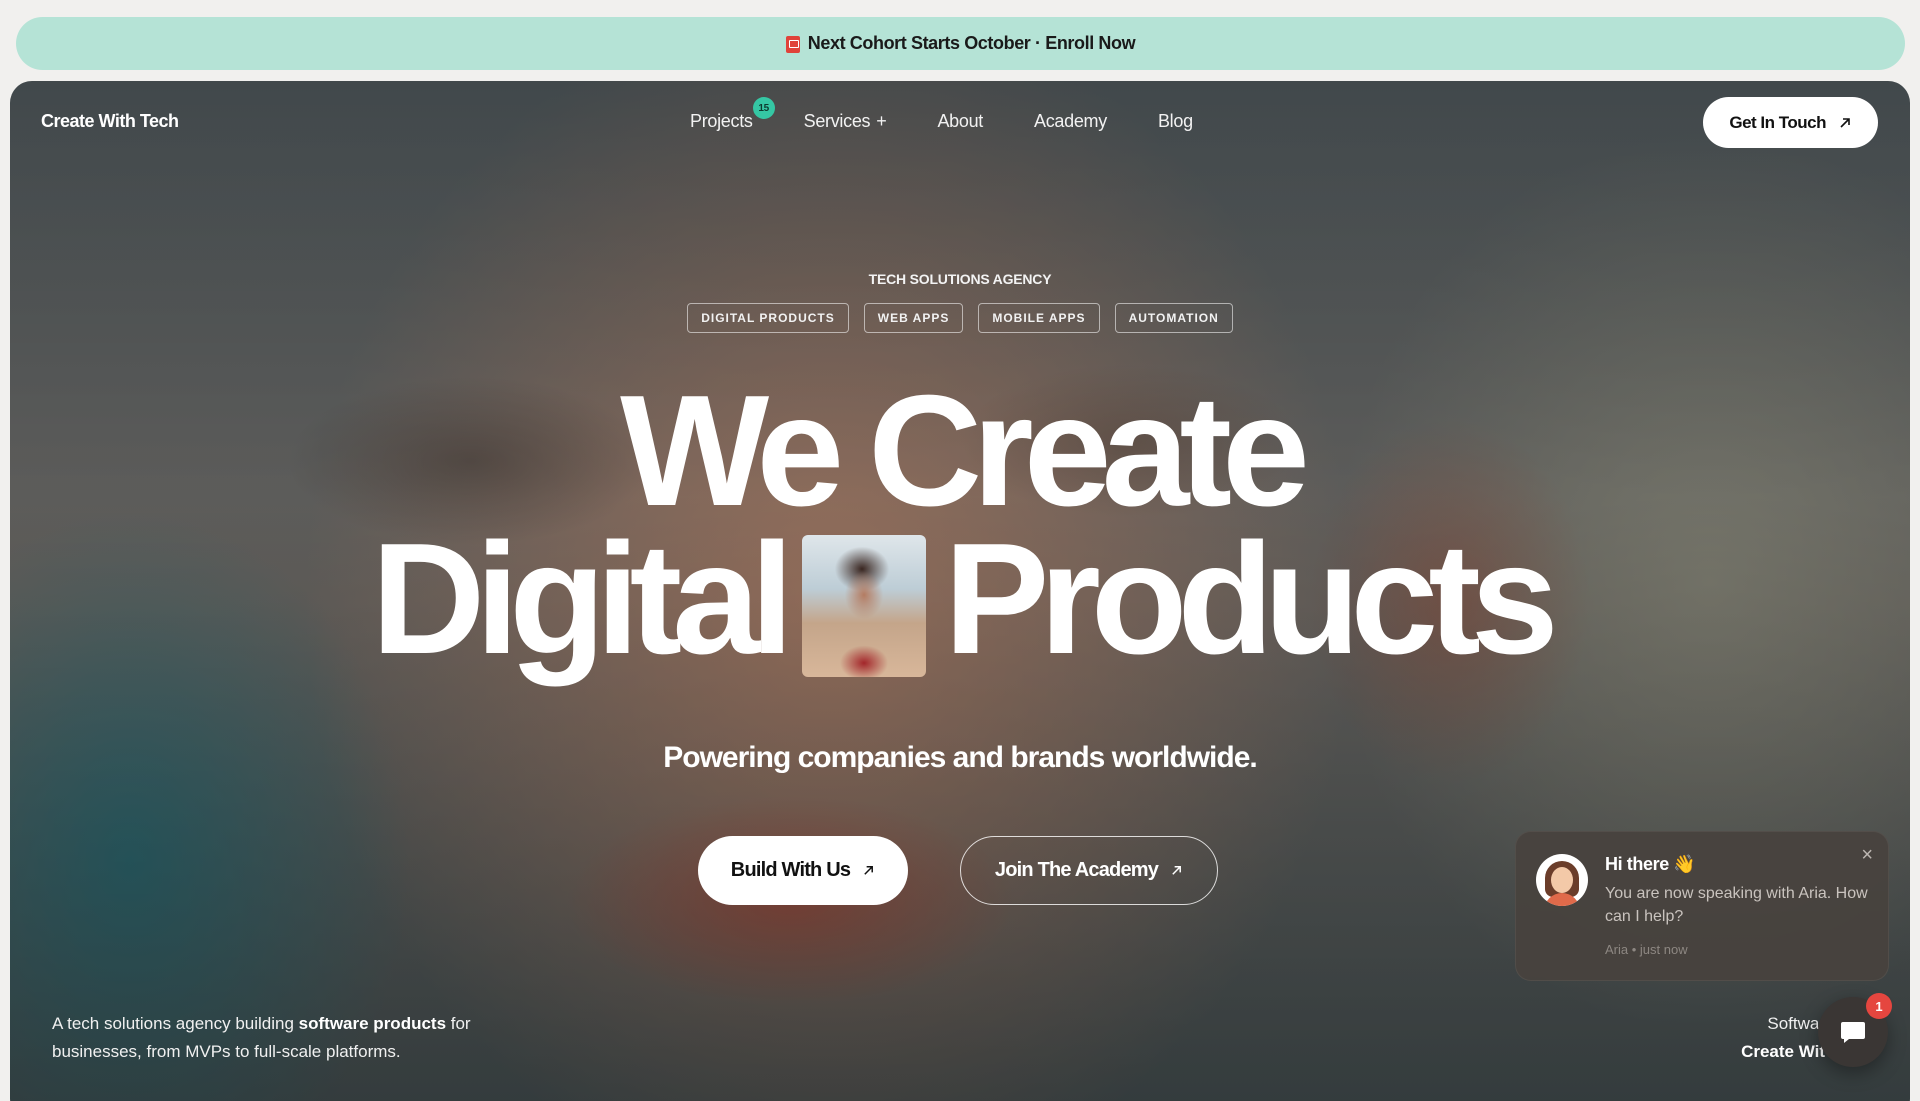  I want to click on nav-label: About, so click(960, 121).